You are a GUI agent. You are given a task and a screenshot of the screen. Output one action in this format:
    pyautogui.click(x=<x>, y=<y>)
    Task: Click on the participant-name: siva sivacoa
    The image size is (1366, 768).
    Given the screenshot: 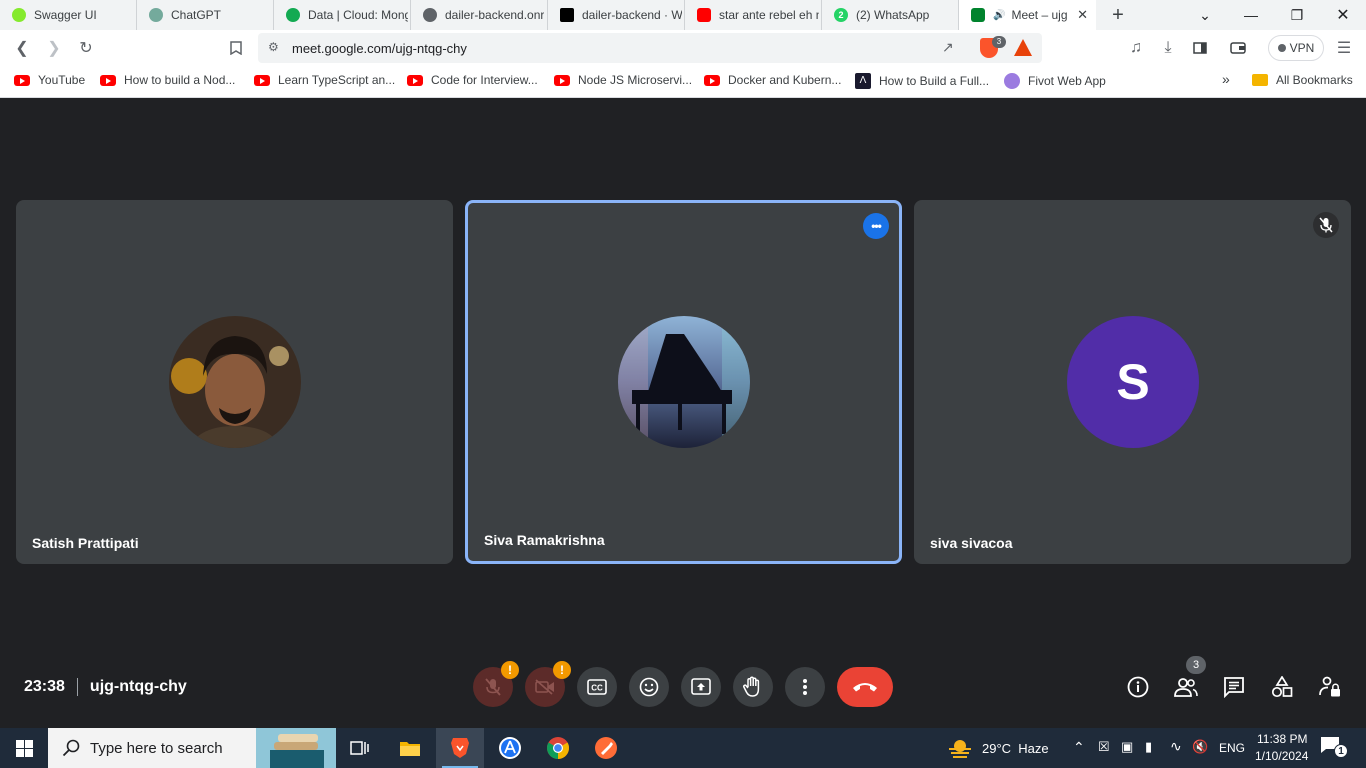 What is the action you would take?
    pyautogui.click(x=971, y=543)
    